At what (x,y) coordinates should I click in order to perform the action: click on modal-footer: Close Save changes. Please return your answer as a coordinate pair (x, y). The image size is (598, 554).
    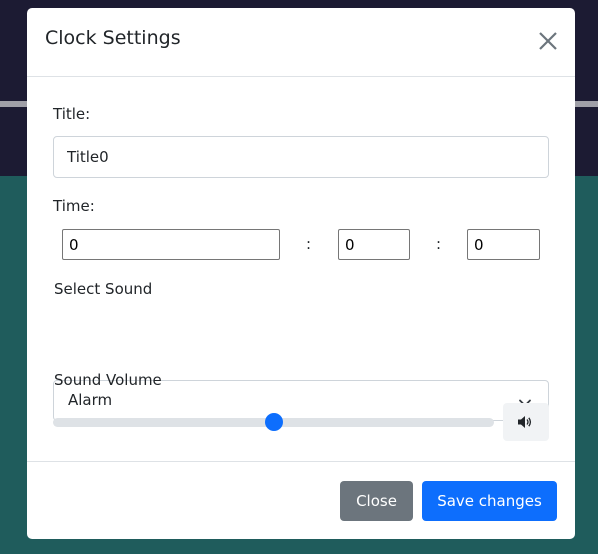
    Looking at the image, I should click on (301, 500).